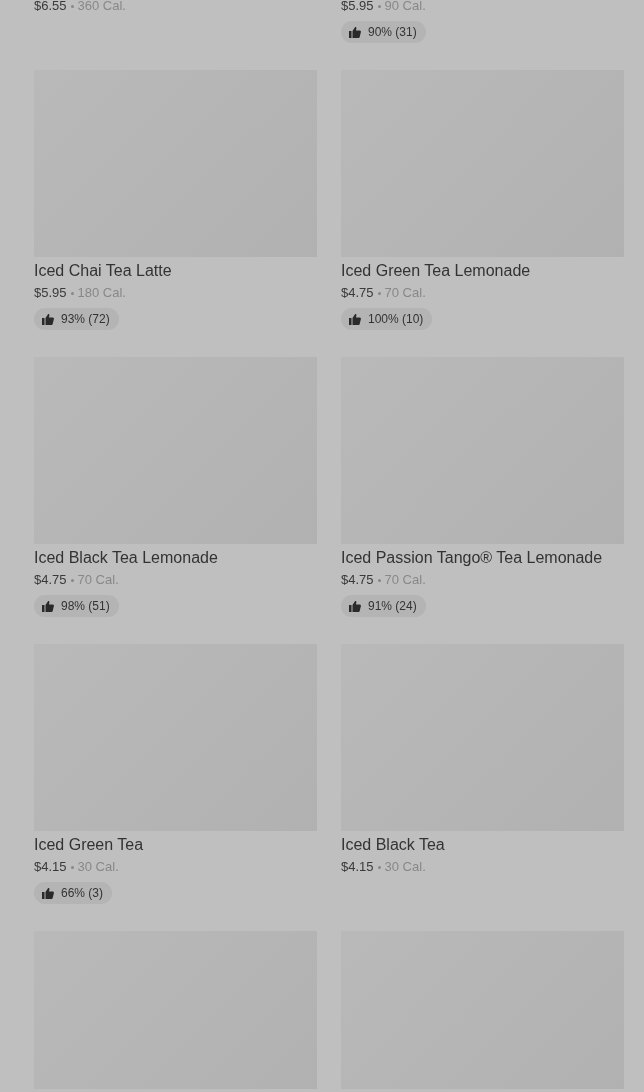 This screenshot has height=1092, width=644. Describe the element at coordinates (175, 271) in the screenshot. I see `item-name: Iced Chai Tea Latte` at that location.